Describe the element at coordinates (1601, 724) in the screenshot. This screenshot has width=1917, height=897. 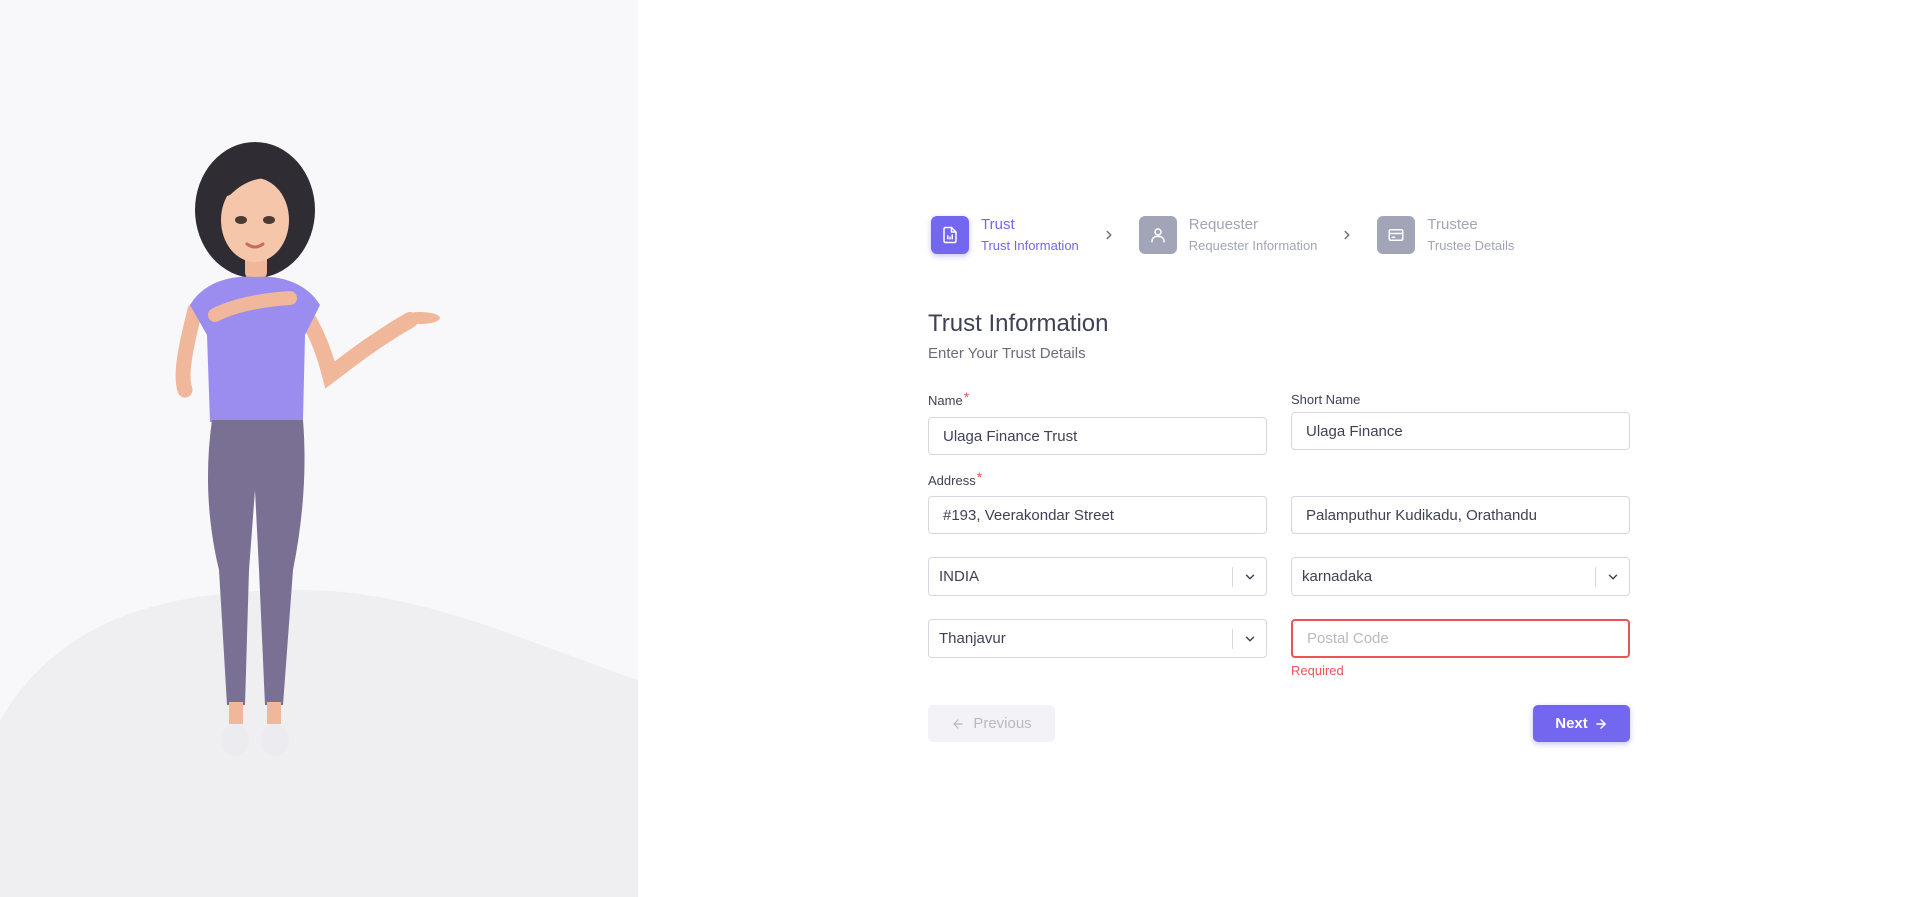
I see `arrow-right-icon` at that location.